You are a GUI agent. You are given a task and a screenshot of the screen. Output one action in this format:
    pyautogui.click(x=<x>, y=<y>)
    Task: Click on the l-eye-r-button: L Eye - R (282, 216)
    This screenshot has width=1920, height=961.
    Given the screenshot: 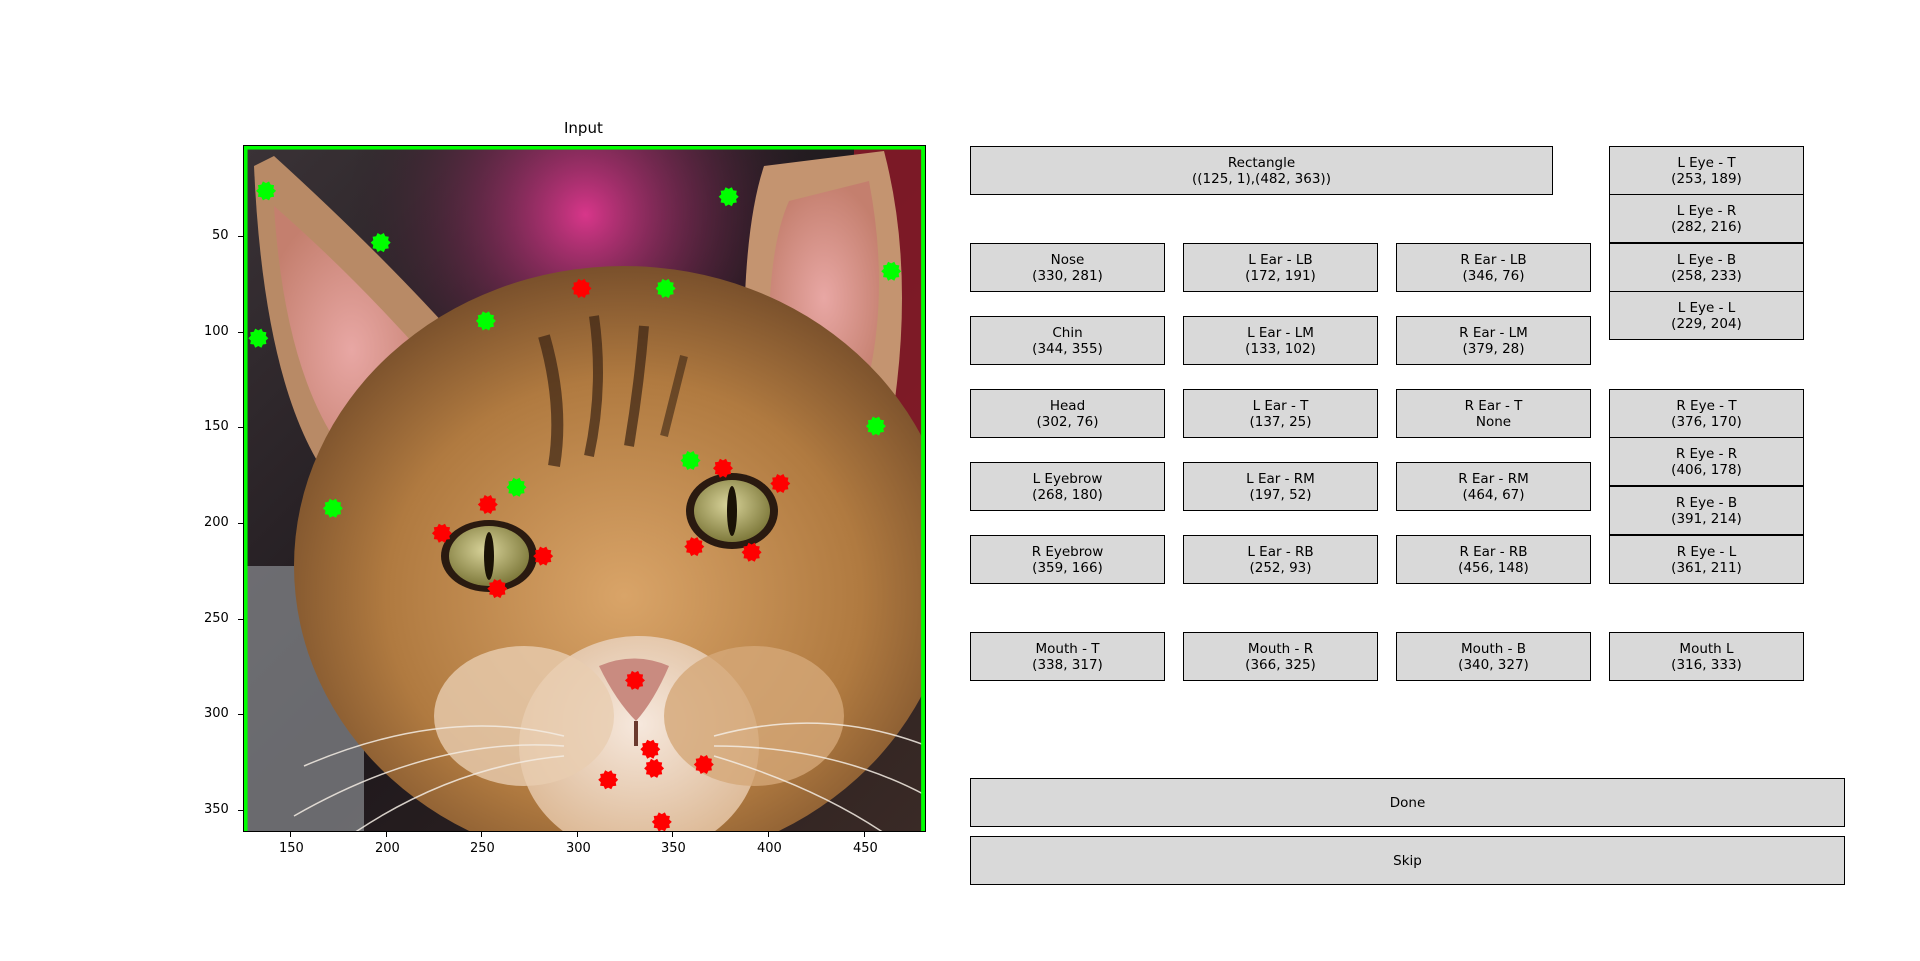 What is the action you would take?
    pyautogui.click(x=1706, y=218)
    